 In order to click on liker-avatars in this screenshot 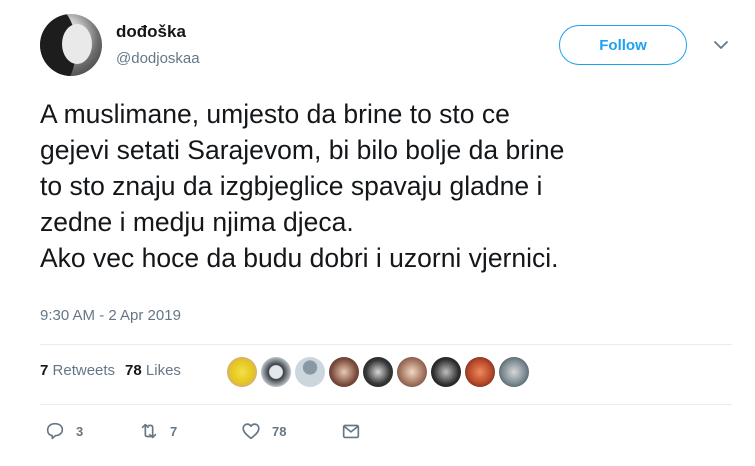, I will do `click(378, 372)`.